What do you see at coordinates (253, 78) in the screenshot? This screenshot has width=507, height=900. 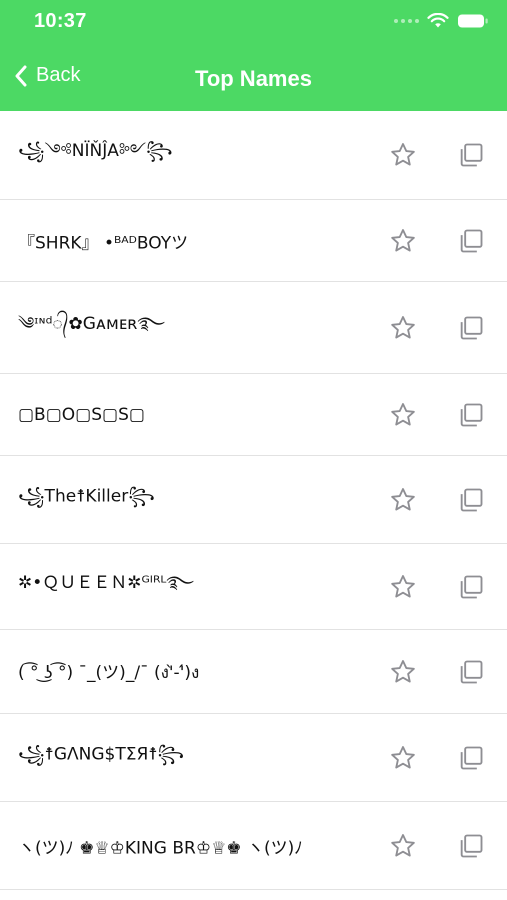 I see `page-title: Top Names` at bounding box center [253, 78].